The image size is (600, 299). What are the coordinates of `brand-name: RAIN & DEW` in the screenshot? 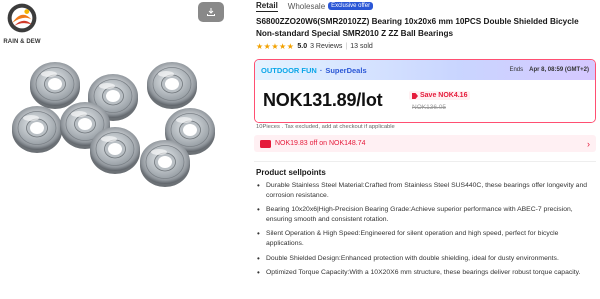 It's located at (22, 42).